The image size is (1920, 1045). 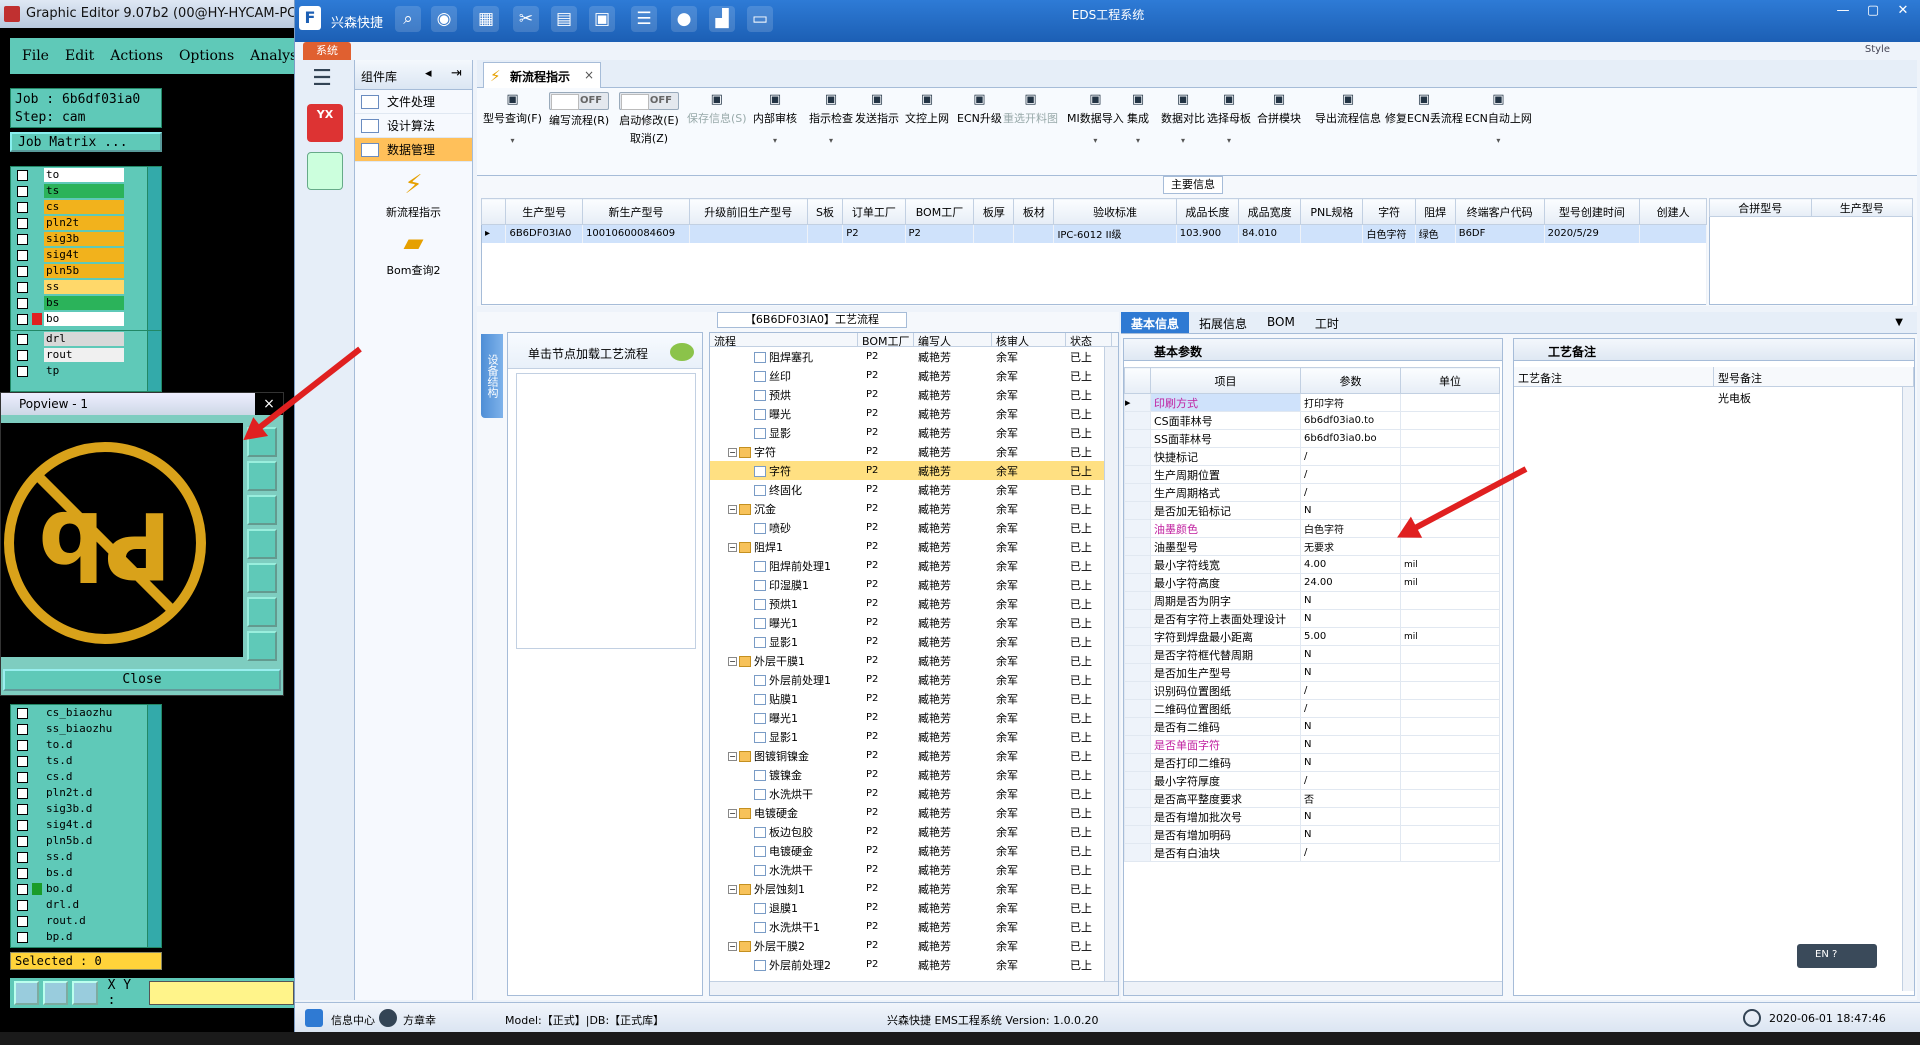 What do you see at coordinates (1350, 798) in the screenshot?
I see `param-value: 否` at bounding box center [1350, 798].